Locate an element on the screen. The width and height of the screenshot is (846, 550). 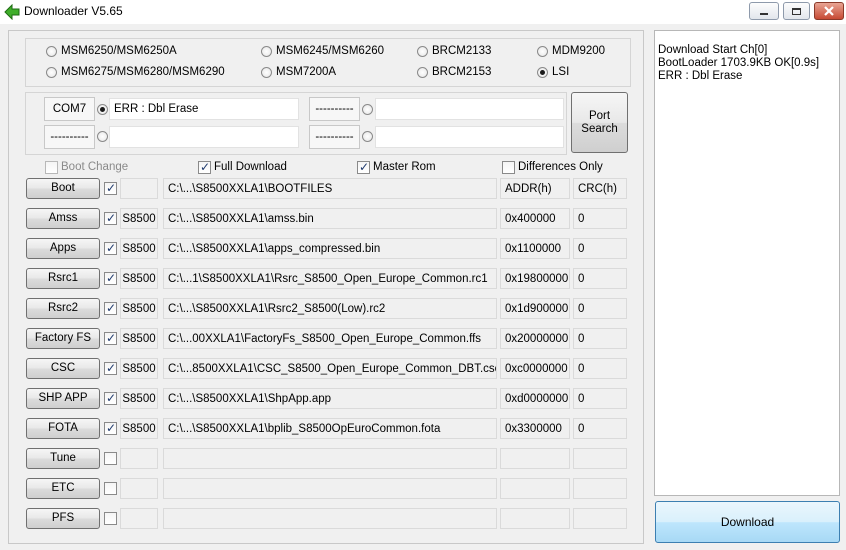
chipset-radio-lsi: LSI is located at coordinates (553, 72).